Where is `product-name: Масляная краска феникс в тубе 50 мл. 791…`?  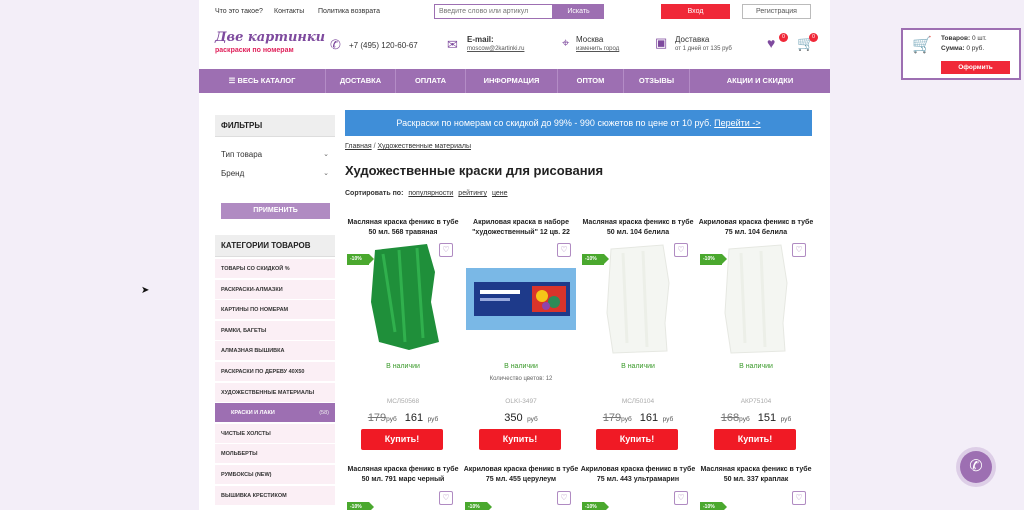
product-name: Масляная краска феникс в тубе 50 мл. 791… is located at coordinates (403, 474).